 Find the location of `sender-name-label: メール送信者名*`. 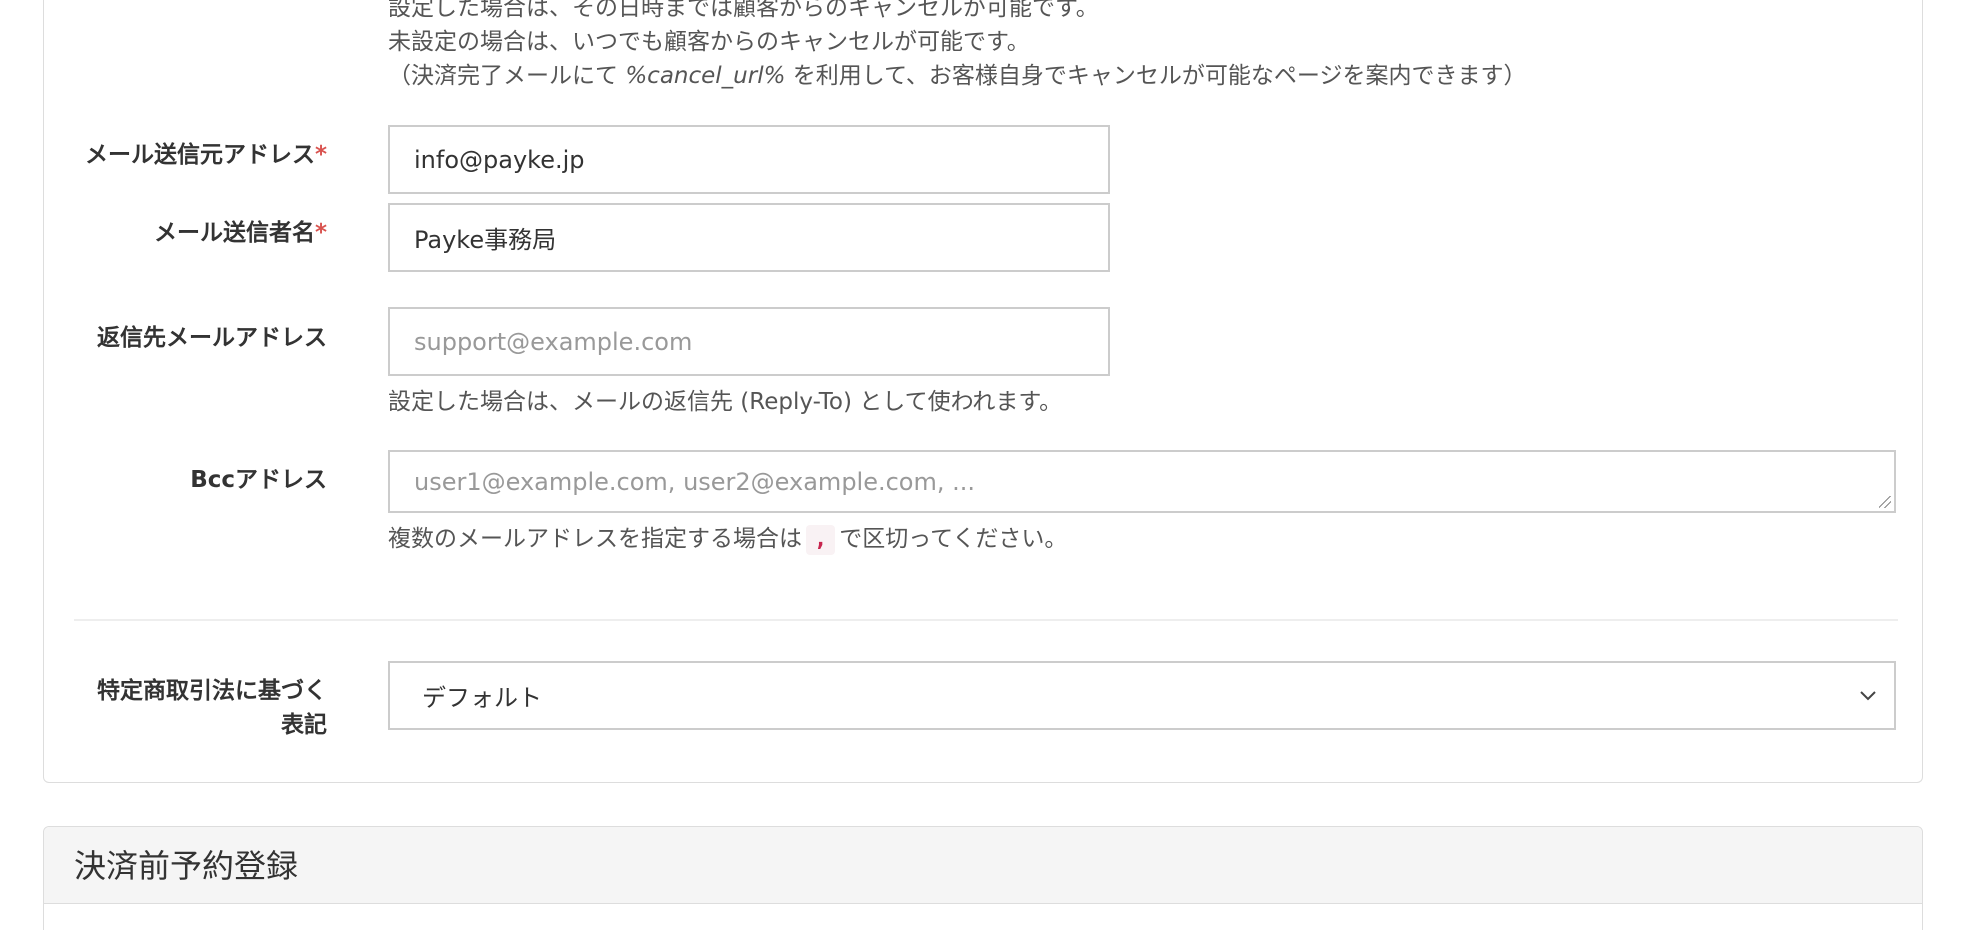

sender-name-label: メール送信者名* is located at coordinates (240, 233).